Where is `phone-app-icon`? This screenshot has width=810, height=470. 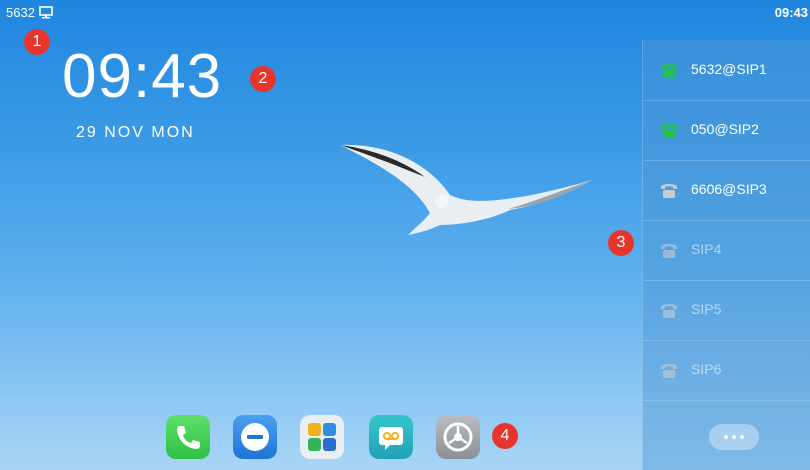 phone-app-icon is located at coordinates (188, 437).